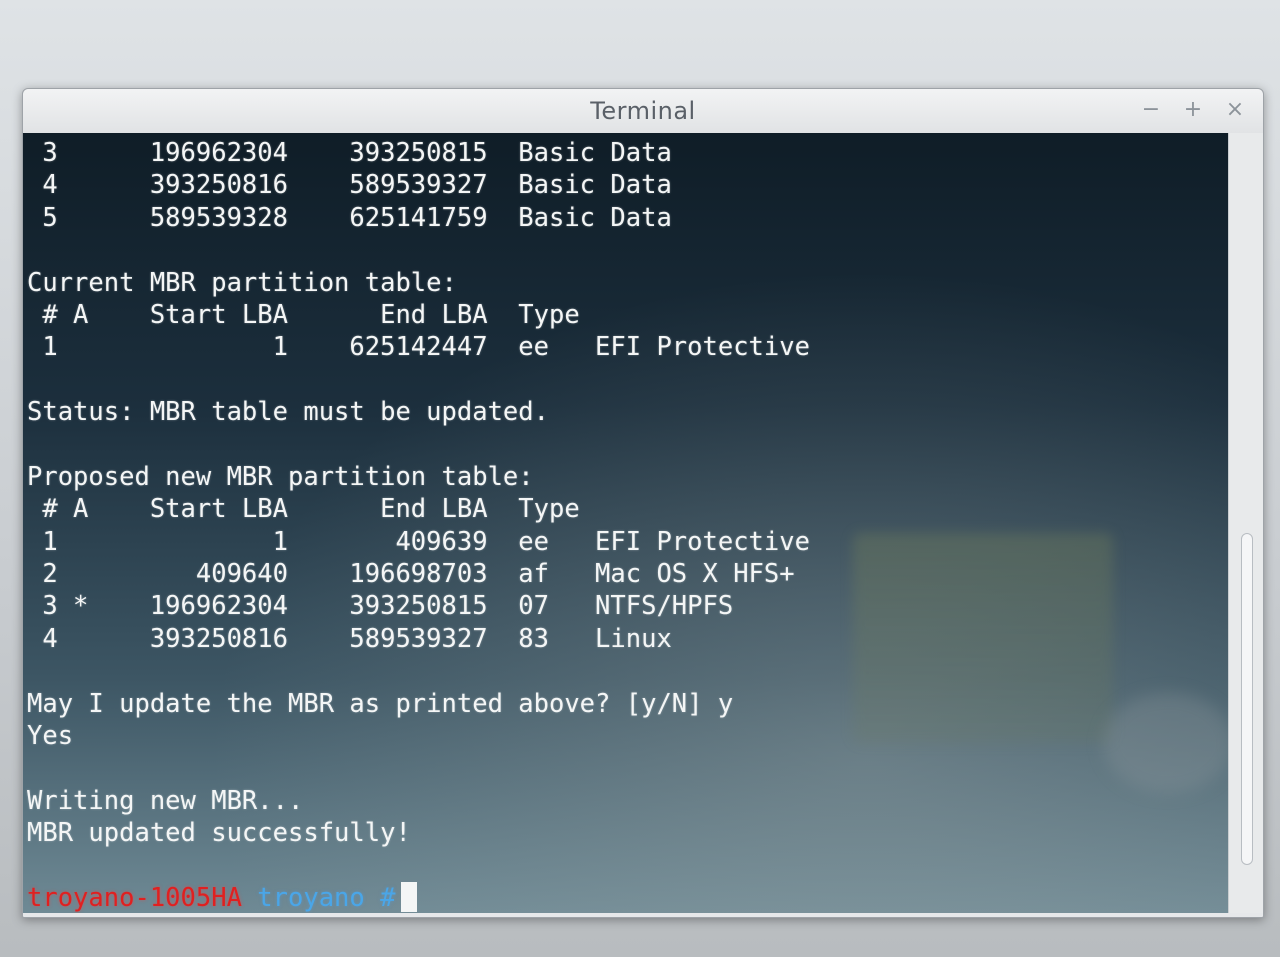 The width and height of the screenshot is (1280, 957). What do you see at coordinates (418, 541) in the screenshot?
I see `terminal-line: 1 1 409639 ee EFI Protective` at bounding box center [418, 541].